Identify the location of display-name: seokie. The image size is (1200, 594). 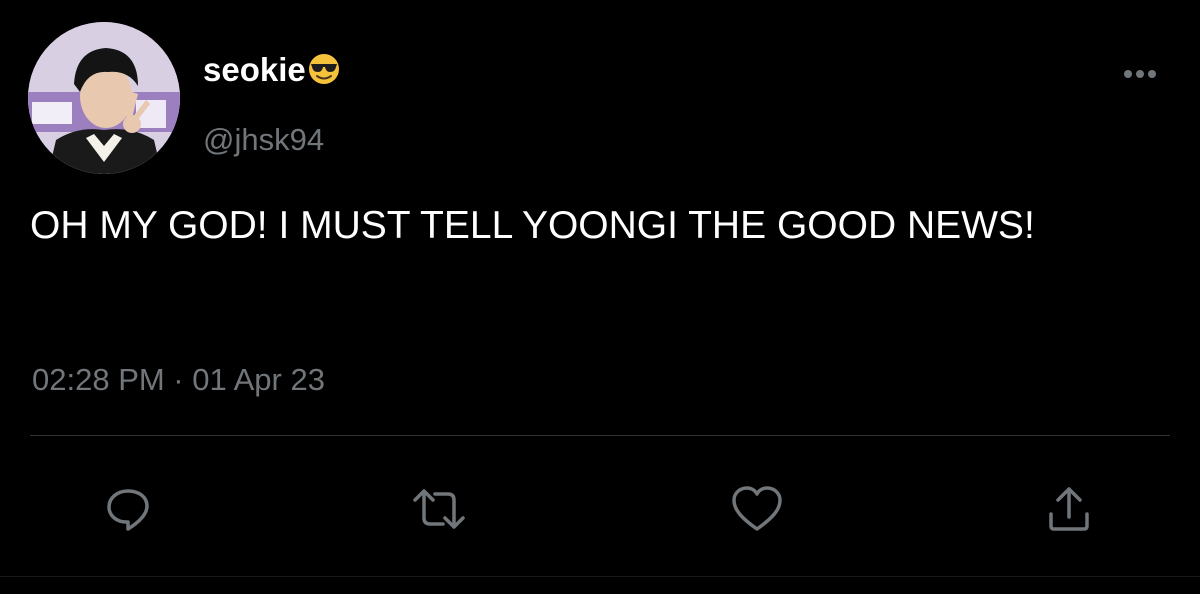
(271, 72).